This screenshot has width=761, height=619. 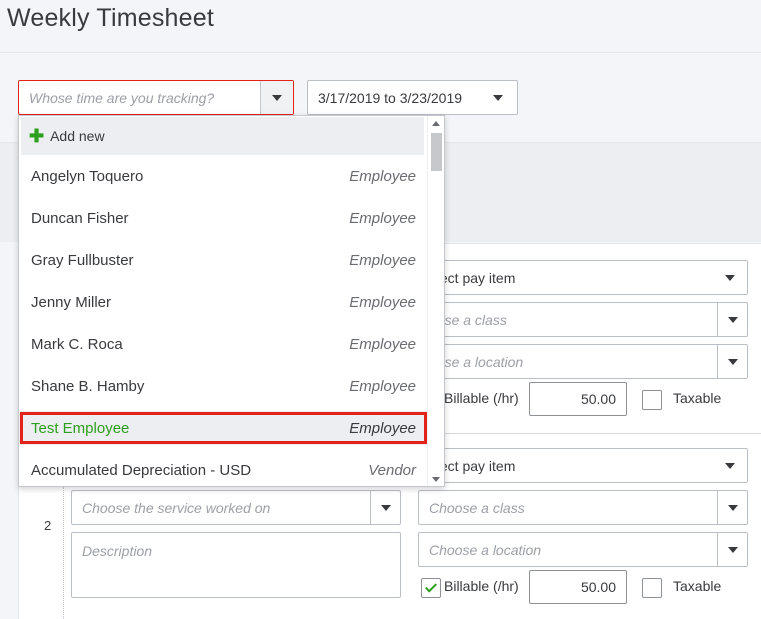 I want to click on add-new-label: Add new, so click(x=77, y=136).